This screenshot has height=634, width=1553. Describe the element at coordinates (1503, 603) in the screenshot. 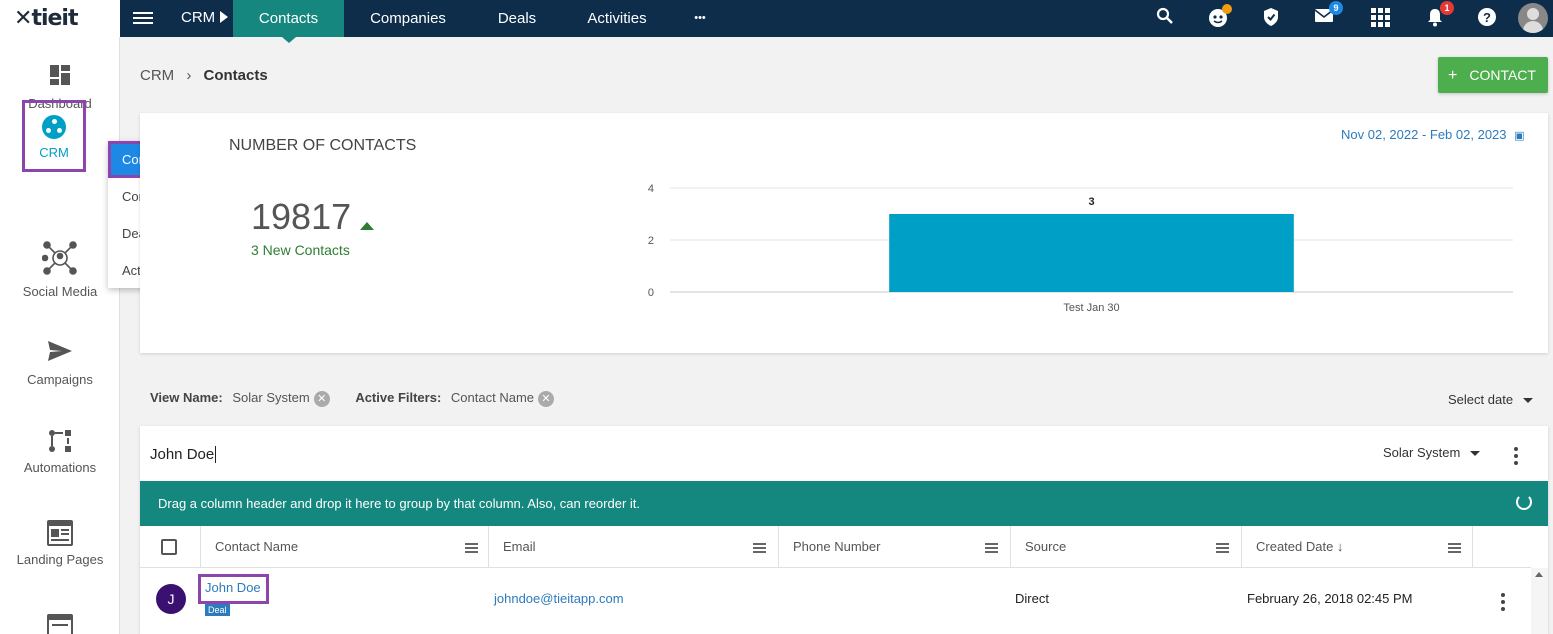

I see `row-options-icon` at that location.